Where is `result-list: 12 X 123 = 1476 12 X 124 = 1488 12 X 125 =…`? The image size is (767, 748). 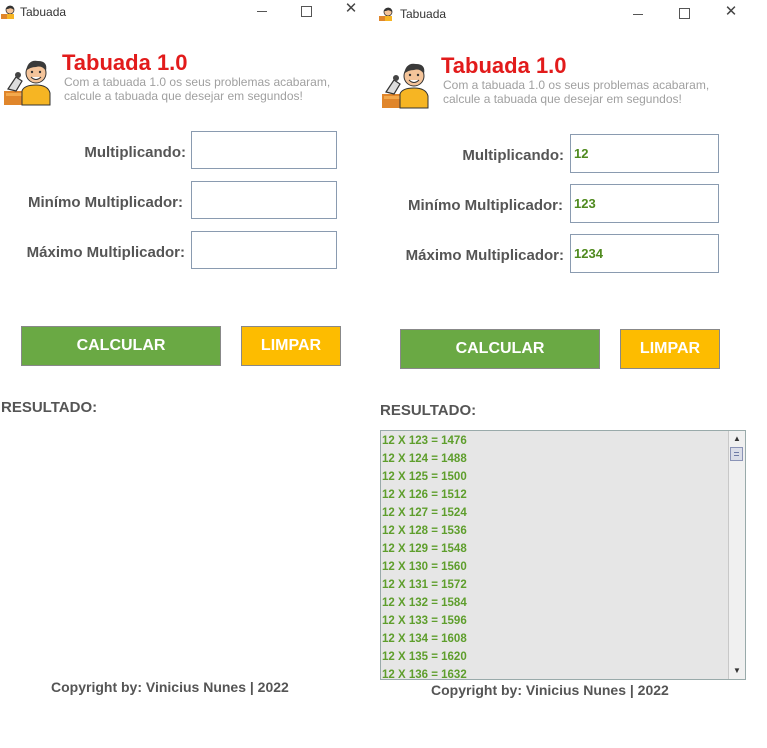 result-list: 12 X 123 = 1476 12 X 124 = 1488 12 X 125 =… is located at coordinates (555, 555).